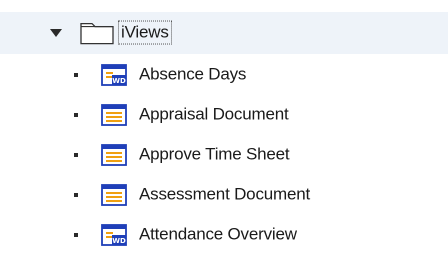 Image resolution: width=448 pixels, height=255 pixels. I want to click on tree-item-label: Attendance Overview, so click(218, 235).